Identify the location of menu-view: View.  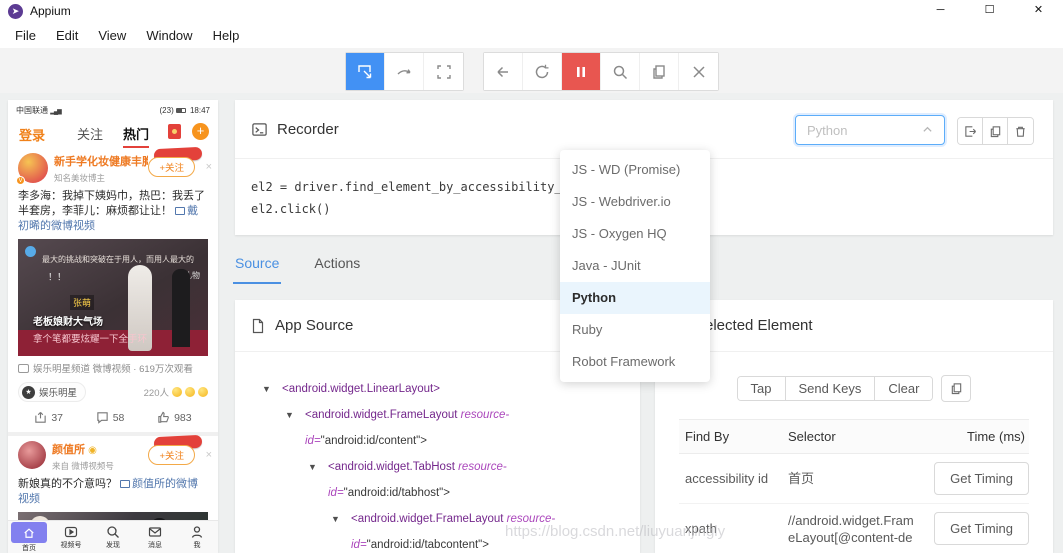
(112, 35).